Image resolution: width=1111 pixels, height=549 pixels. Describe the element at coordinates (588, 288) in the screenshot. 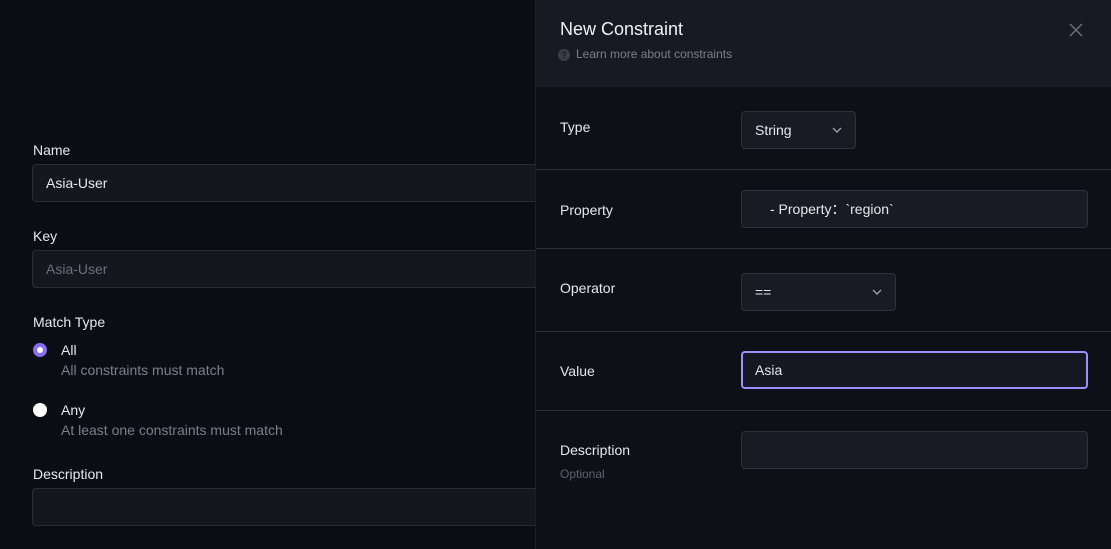

I see `operator-label: Operator` at that location.